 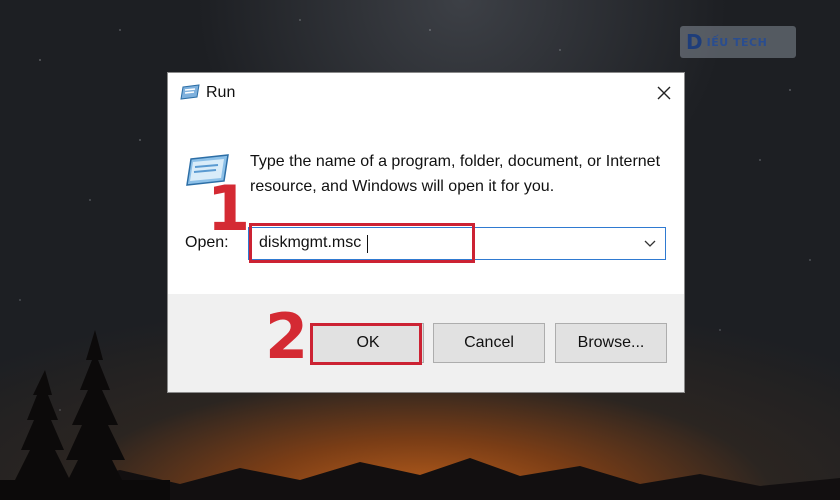 What do you see at coordinates (221, 92) in the screenshot?
I see `dialog-title: Run` at bounding box center [221, 92].